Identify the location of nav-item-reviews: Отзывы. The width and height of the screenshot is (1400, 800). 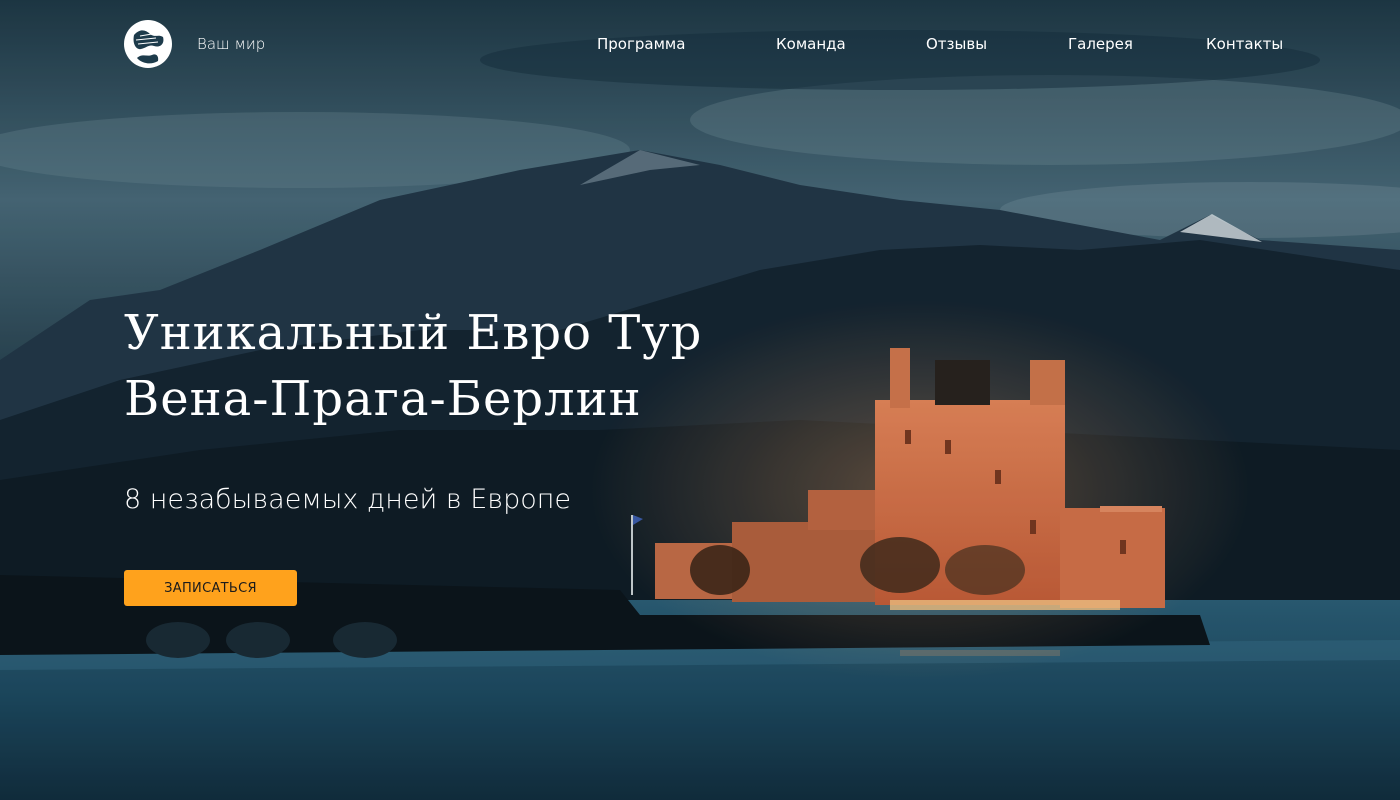
(956, 44).